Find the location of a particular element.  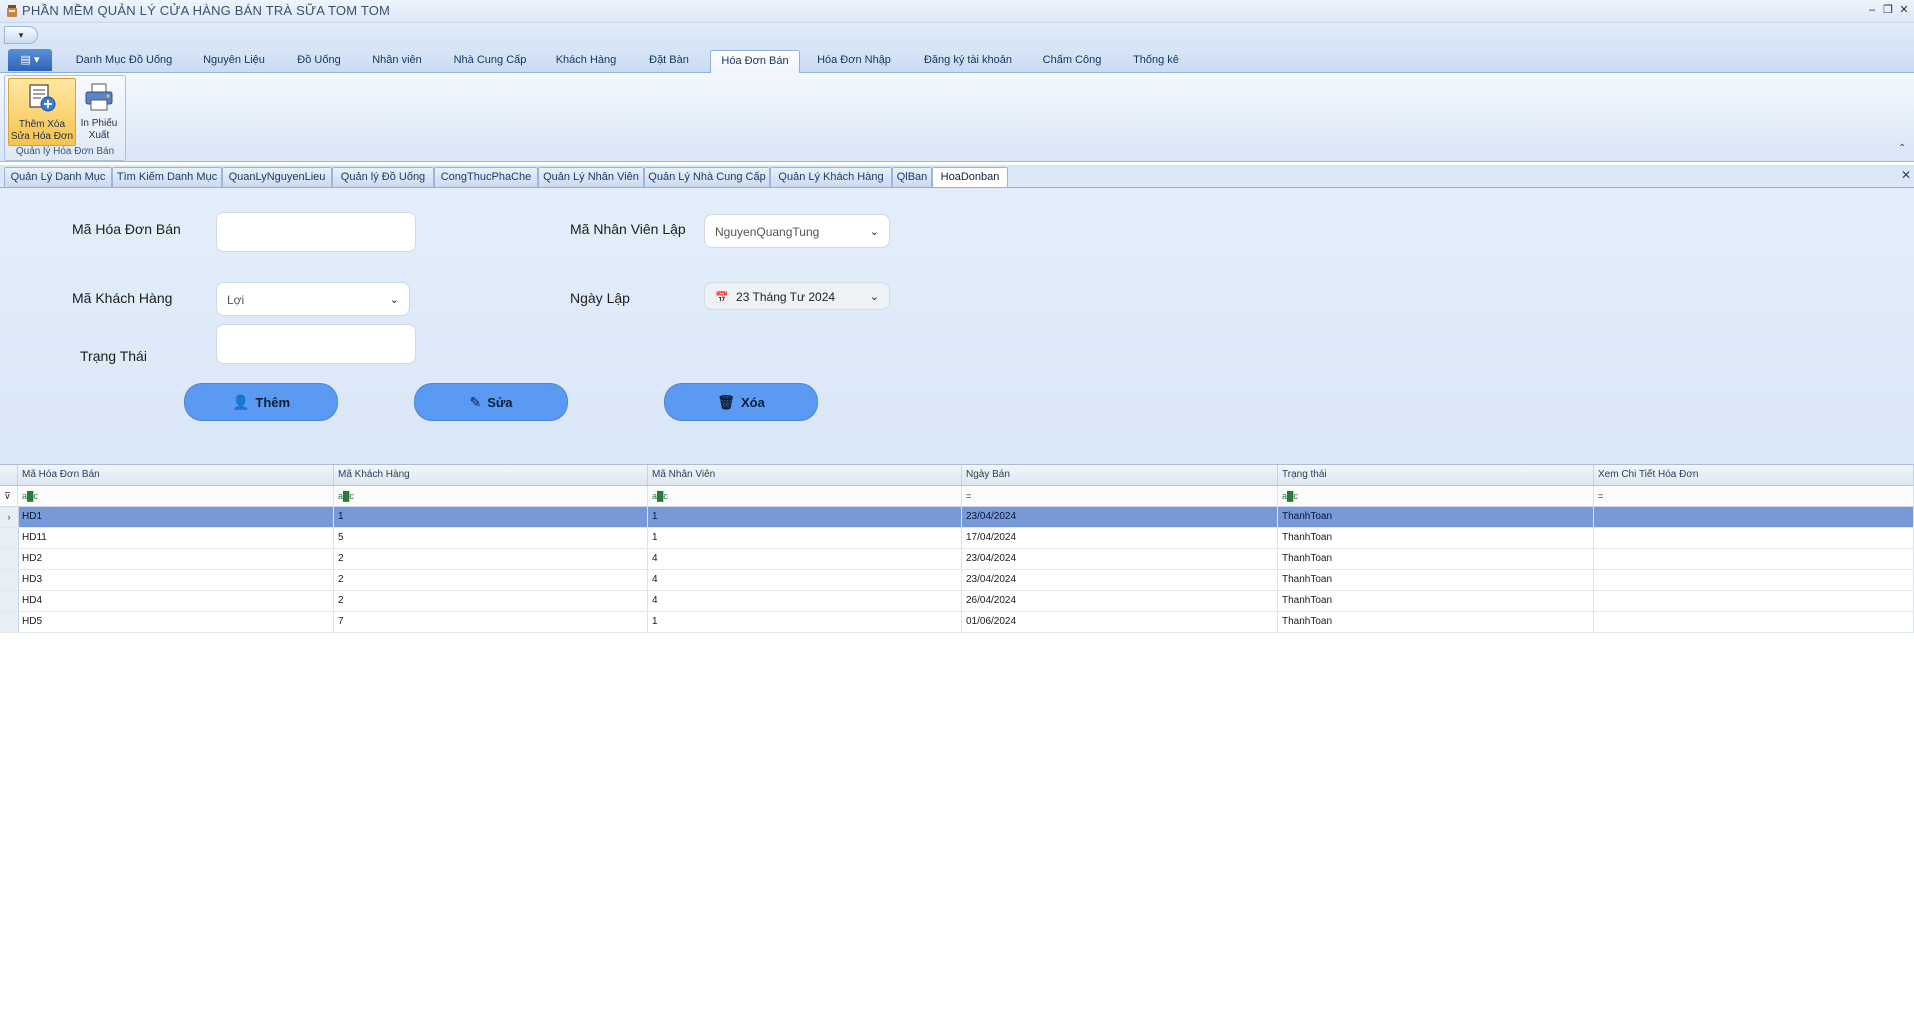

close-document-button: ✕ is located at coordinates (1906, 175).